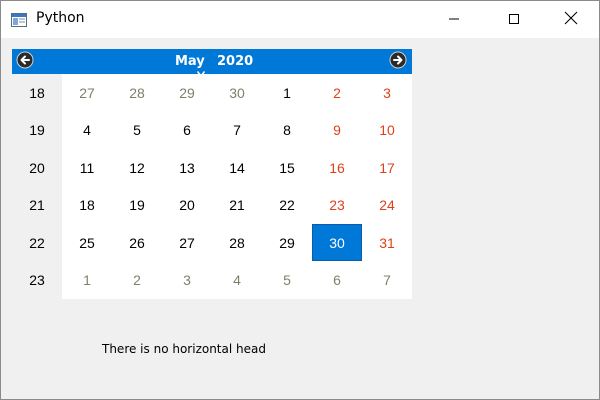 This screenshot has width=600, height=400. Describe the element at coordinates (337, 130) in the screenshot. I see `day-cell: 9` at that location.